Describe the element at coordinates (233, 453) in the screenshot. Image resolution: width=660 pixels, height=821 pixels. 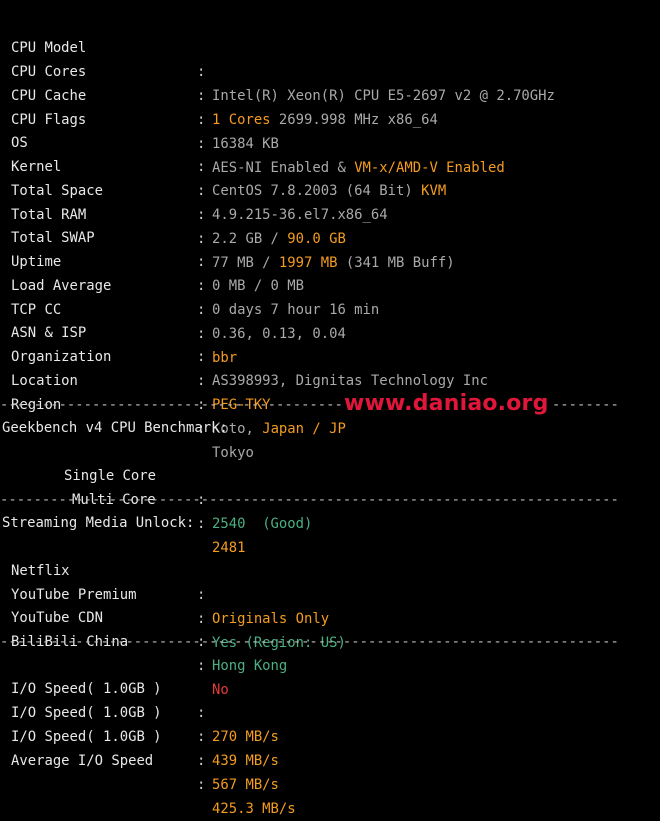
I see `region-value: Tokyo` at that location.